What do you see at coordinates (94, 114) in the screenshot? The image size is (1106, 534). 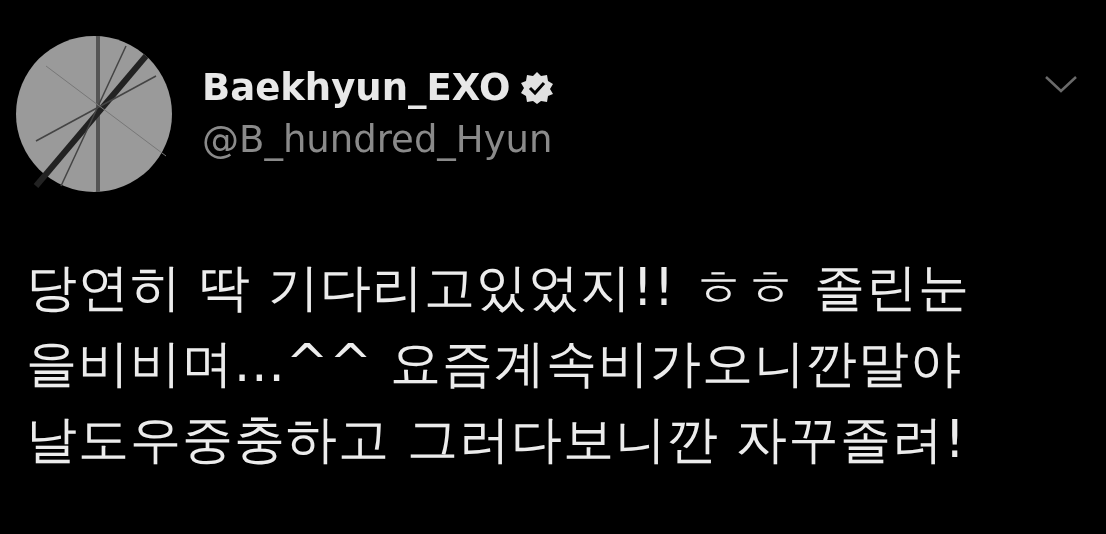 I see `avatar-logo-icon` at bounding box center [94, 114].